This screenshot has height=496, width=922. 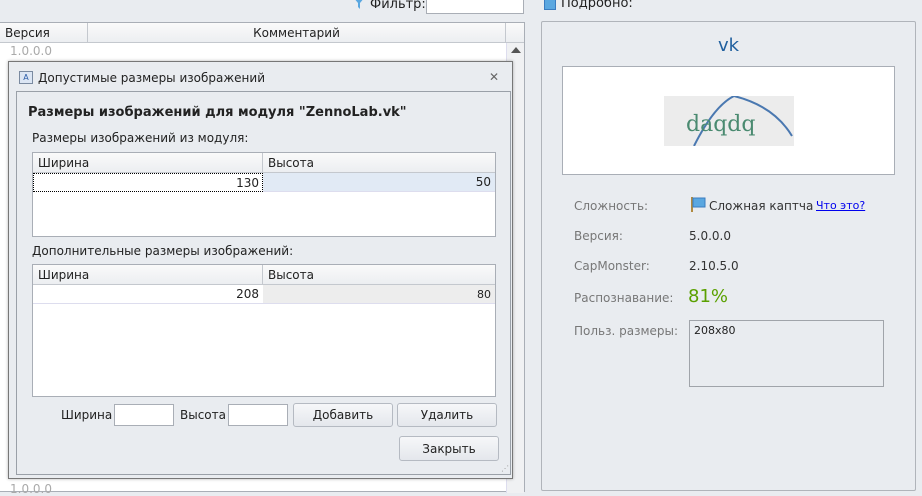 What do you see at coordinates (264, 194) in the screenshot?
I see `module-sizes-table: Ширина Высота 130 50` at bounding box center [264, 194].